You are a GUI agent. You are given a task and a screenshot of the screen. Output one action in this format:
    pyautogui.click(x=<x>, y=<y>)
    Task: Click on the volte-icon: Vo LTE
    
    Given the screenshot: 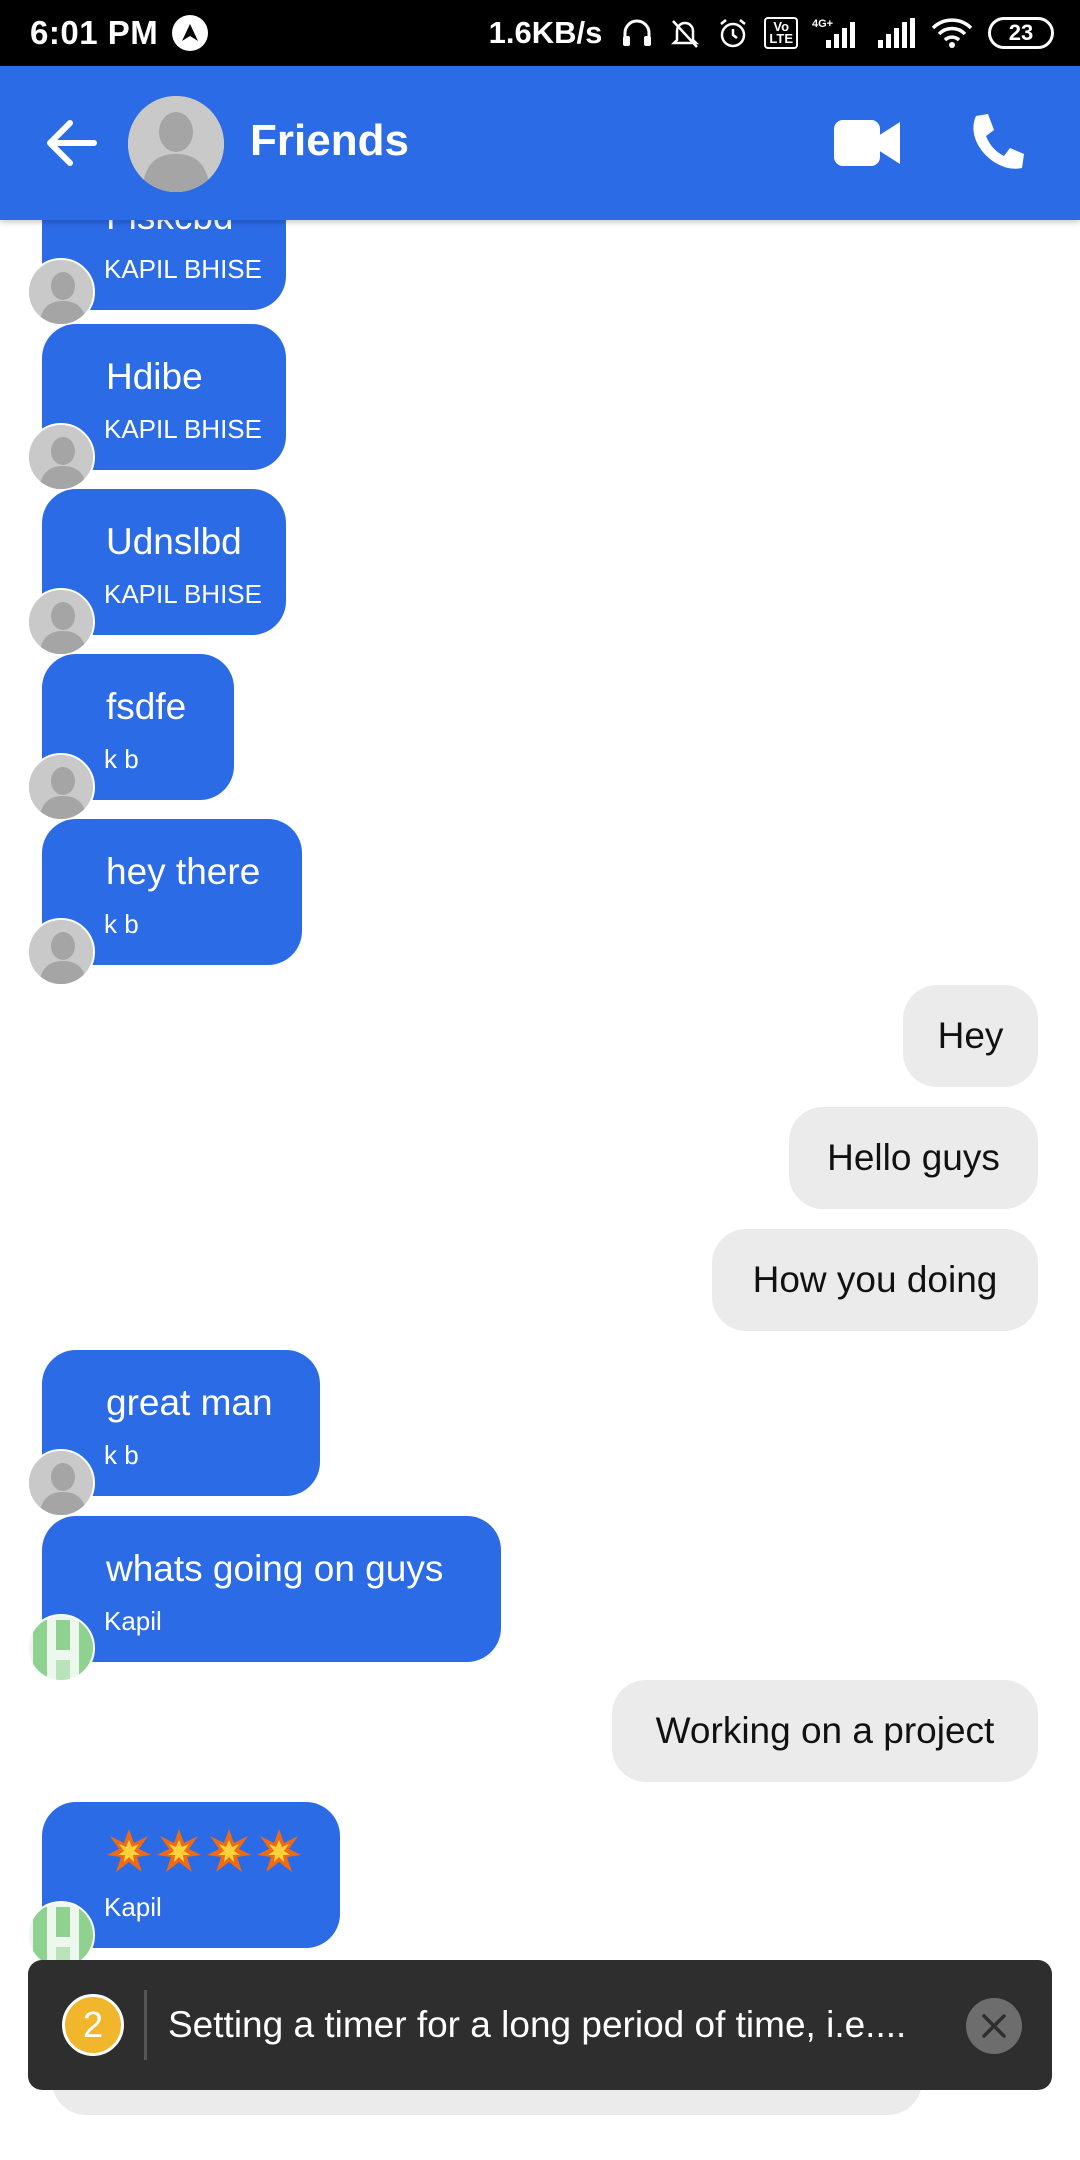 What is the action you would take?
    pyautogui.click(x=781, y=33)
    